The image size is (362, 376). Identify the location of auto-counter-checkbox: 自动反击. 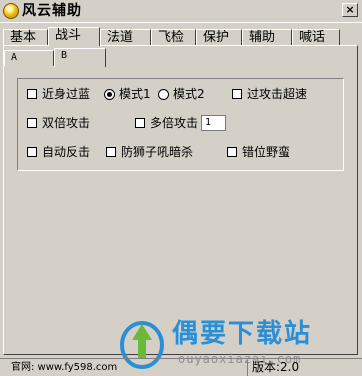
(58, 152).